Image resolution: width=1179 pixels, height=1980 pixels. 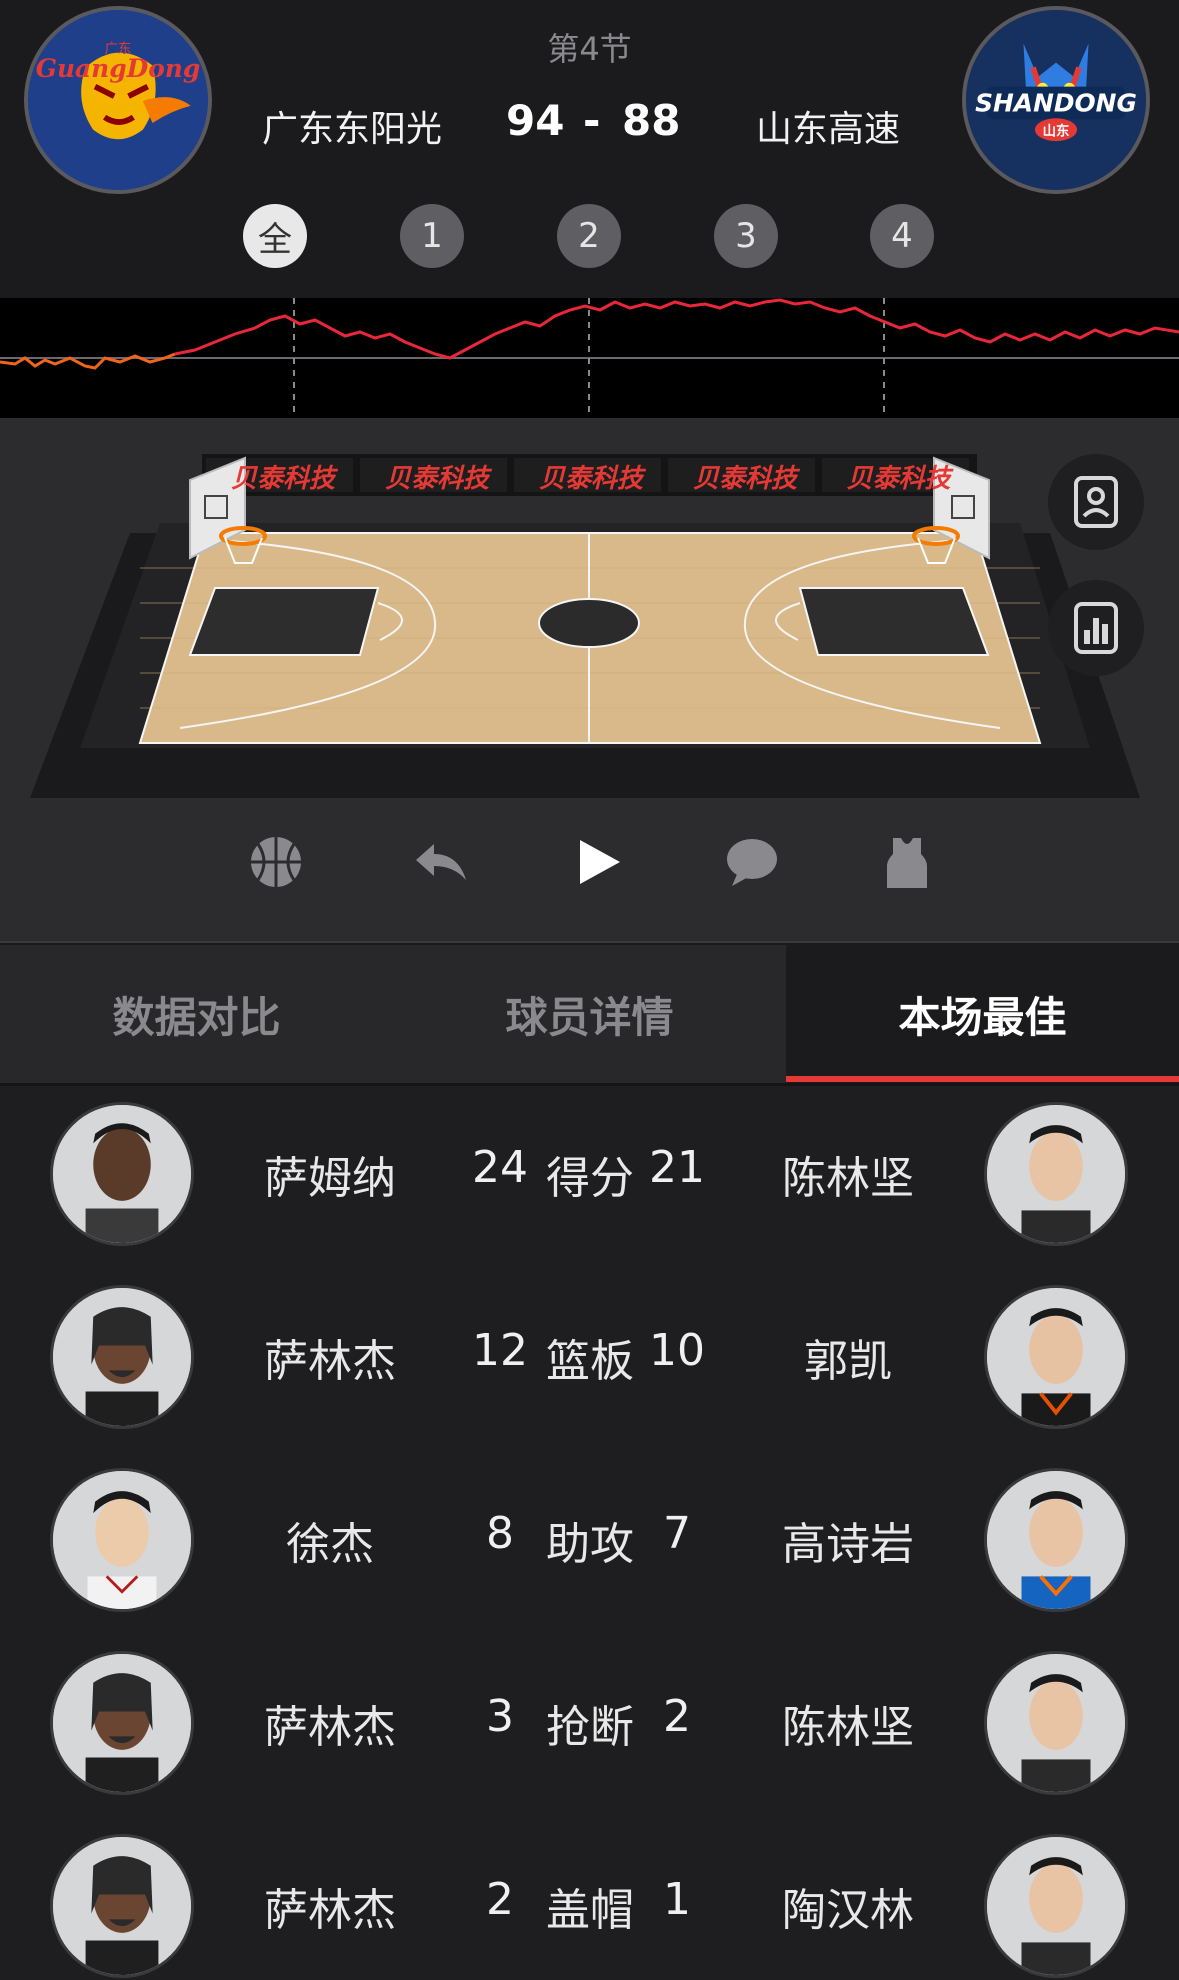 I want to click on quarter-3-button: 3, so click(x=746, y=236).